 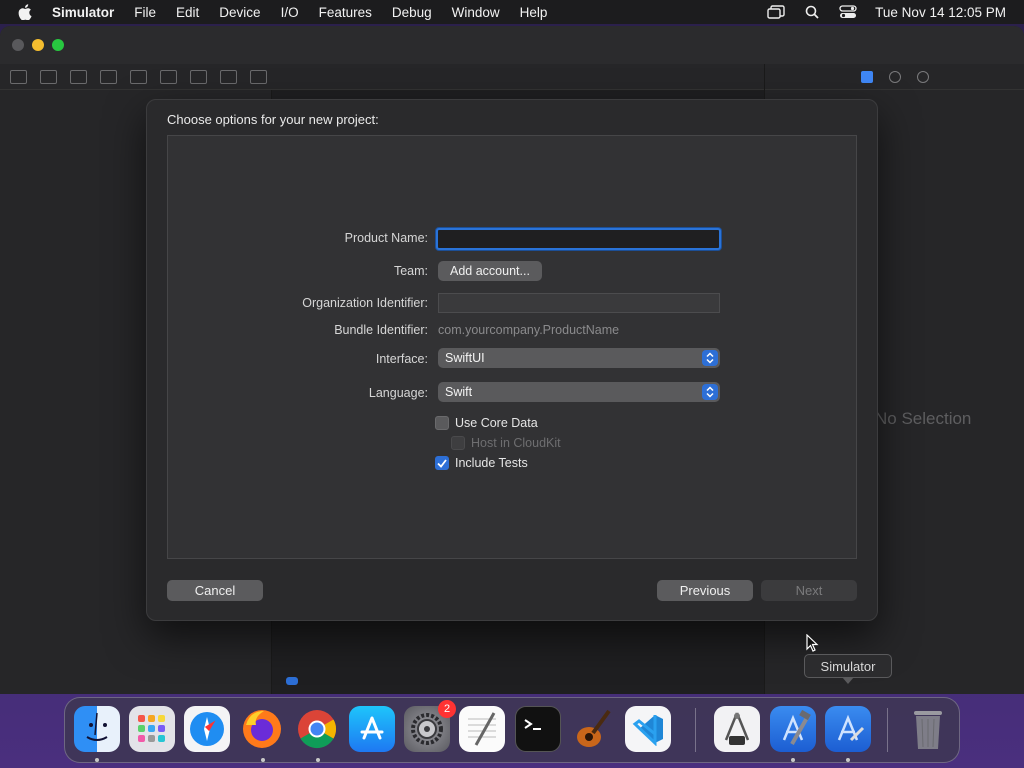 What do you see at coordinates (58, 45) in the screenshot?
I see `zoom-window-button` at bounding box center [58, 45].